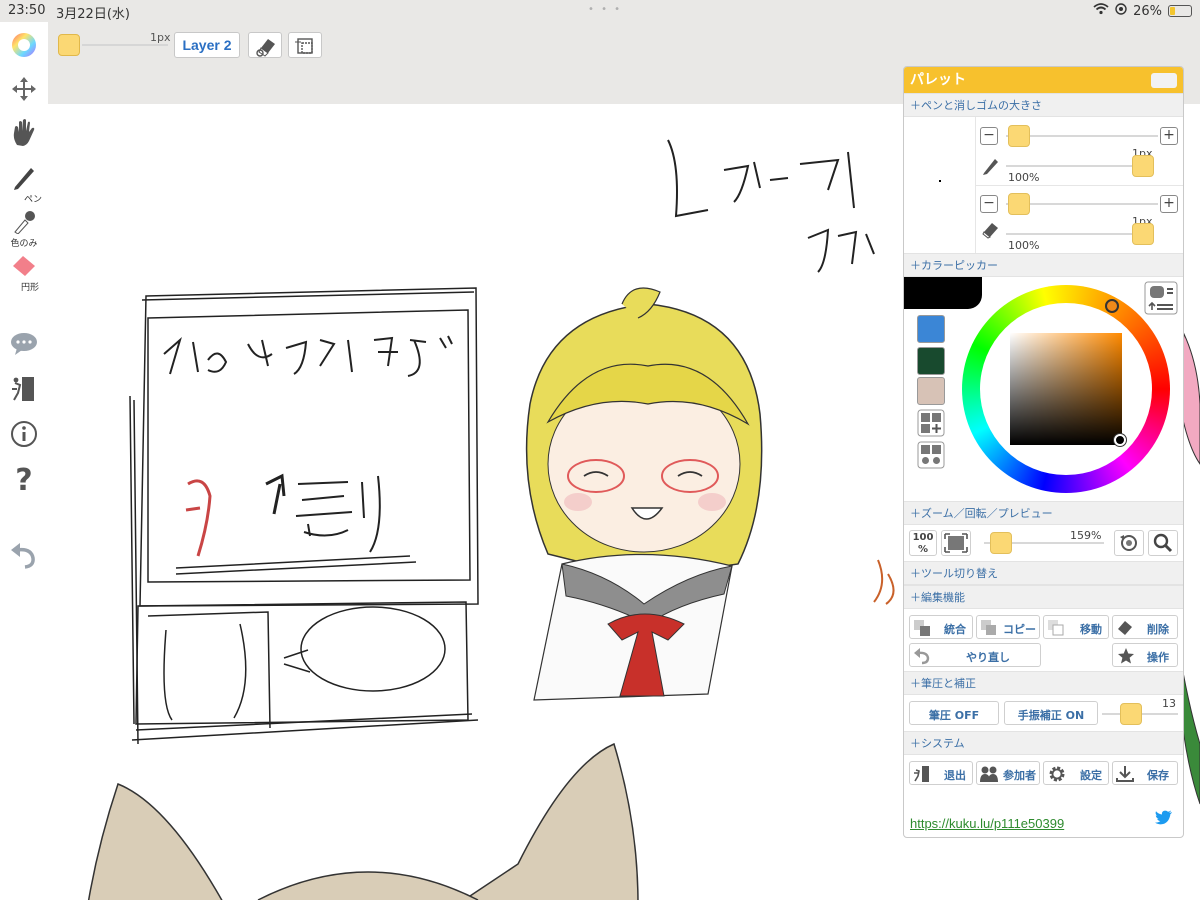  Describe the element at coordinates (1091, 629) in the screenshot. I see `move-label: 移動` at that location.